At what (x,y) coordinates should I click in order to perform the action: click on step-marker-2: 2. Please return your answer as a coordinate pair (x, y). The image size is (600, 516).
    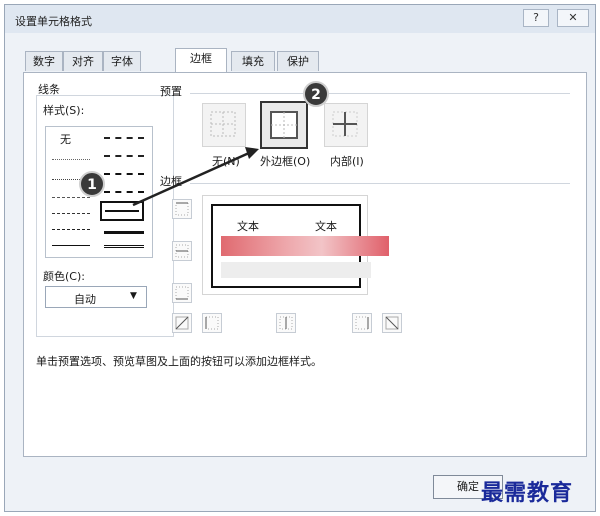
    Looking at the image, I should click on (316, 94).